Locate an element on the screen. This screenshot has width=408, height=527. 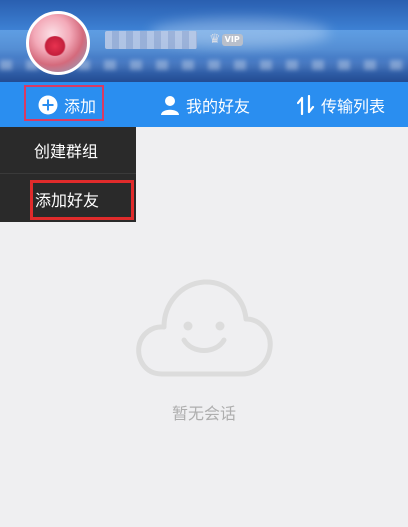
person-icon is located at coordinates (170, 105).